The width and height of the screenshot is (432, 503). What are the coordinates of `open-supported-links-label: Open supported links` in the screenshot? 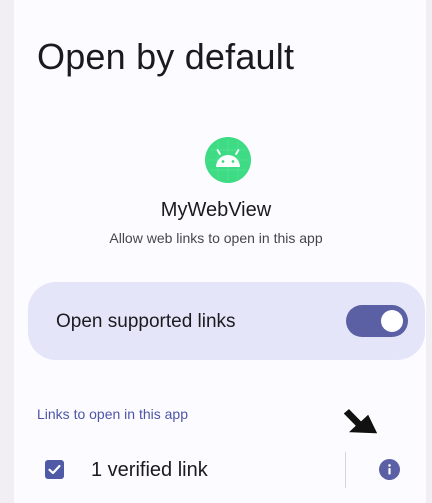 It's located at (146, 321).